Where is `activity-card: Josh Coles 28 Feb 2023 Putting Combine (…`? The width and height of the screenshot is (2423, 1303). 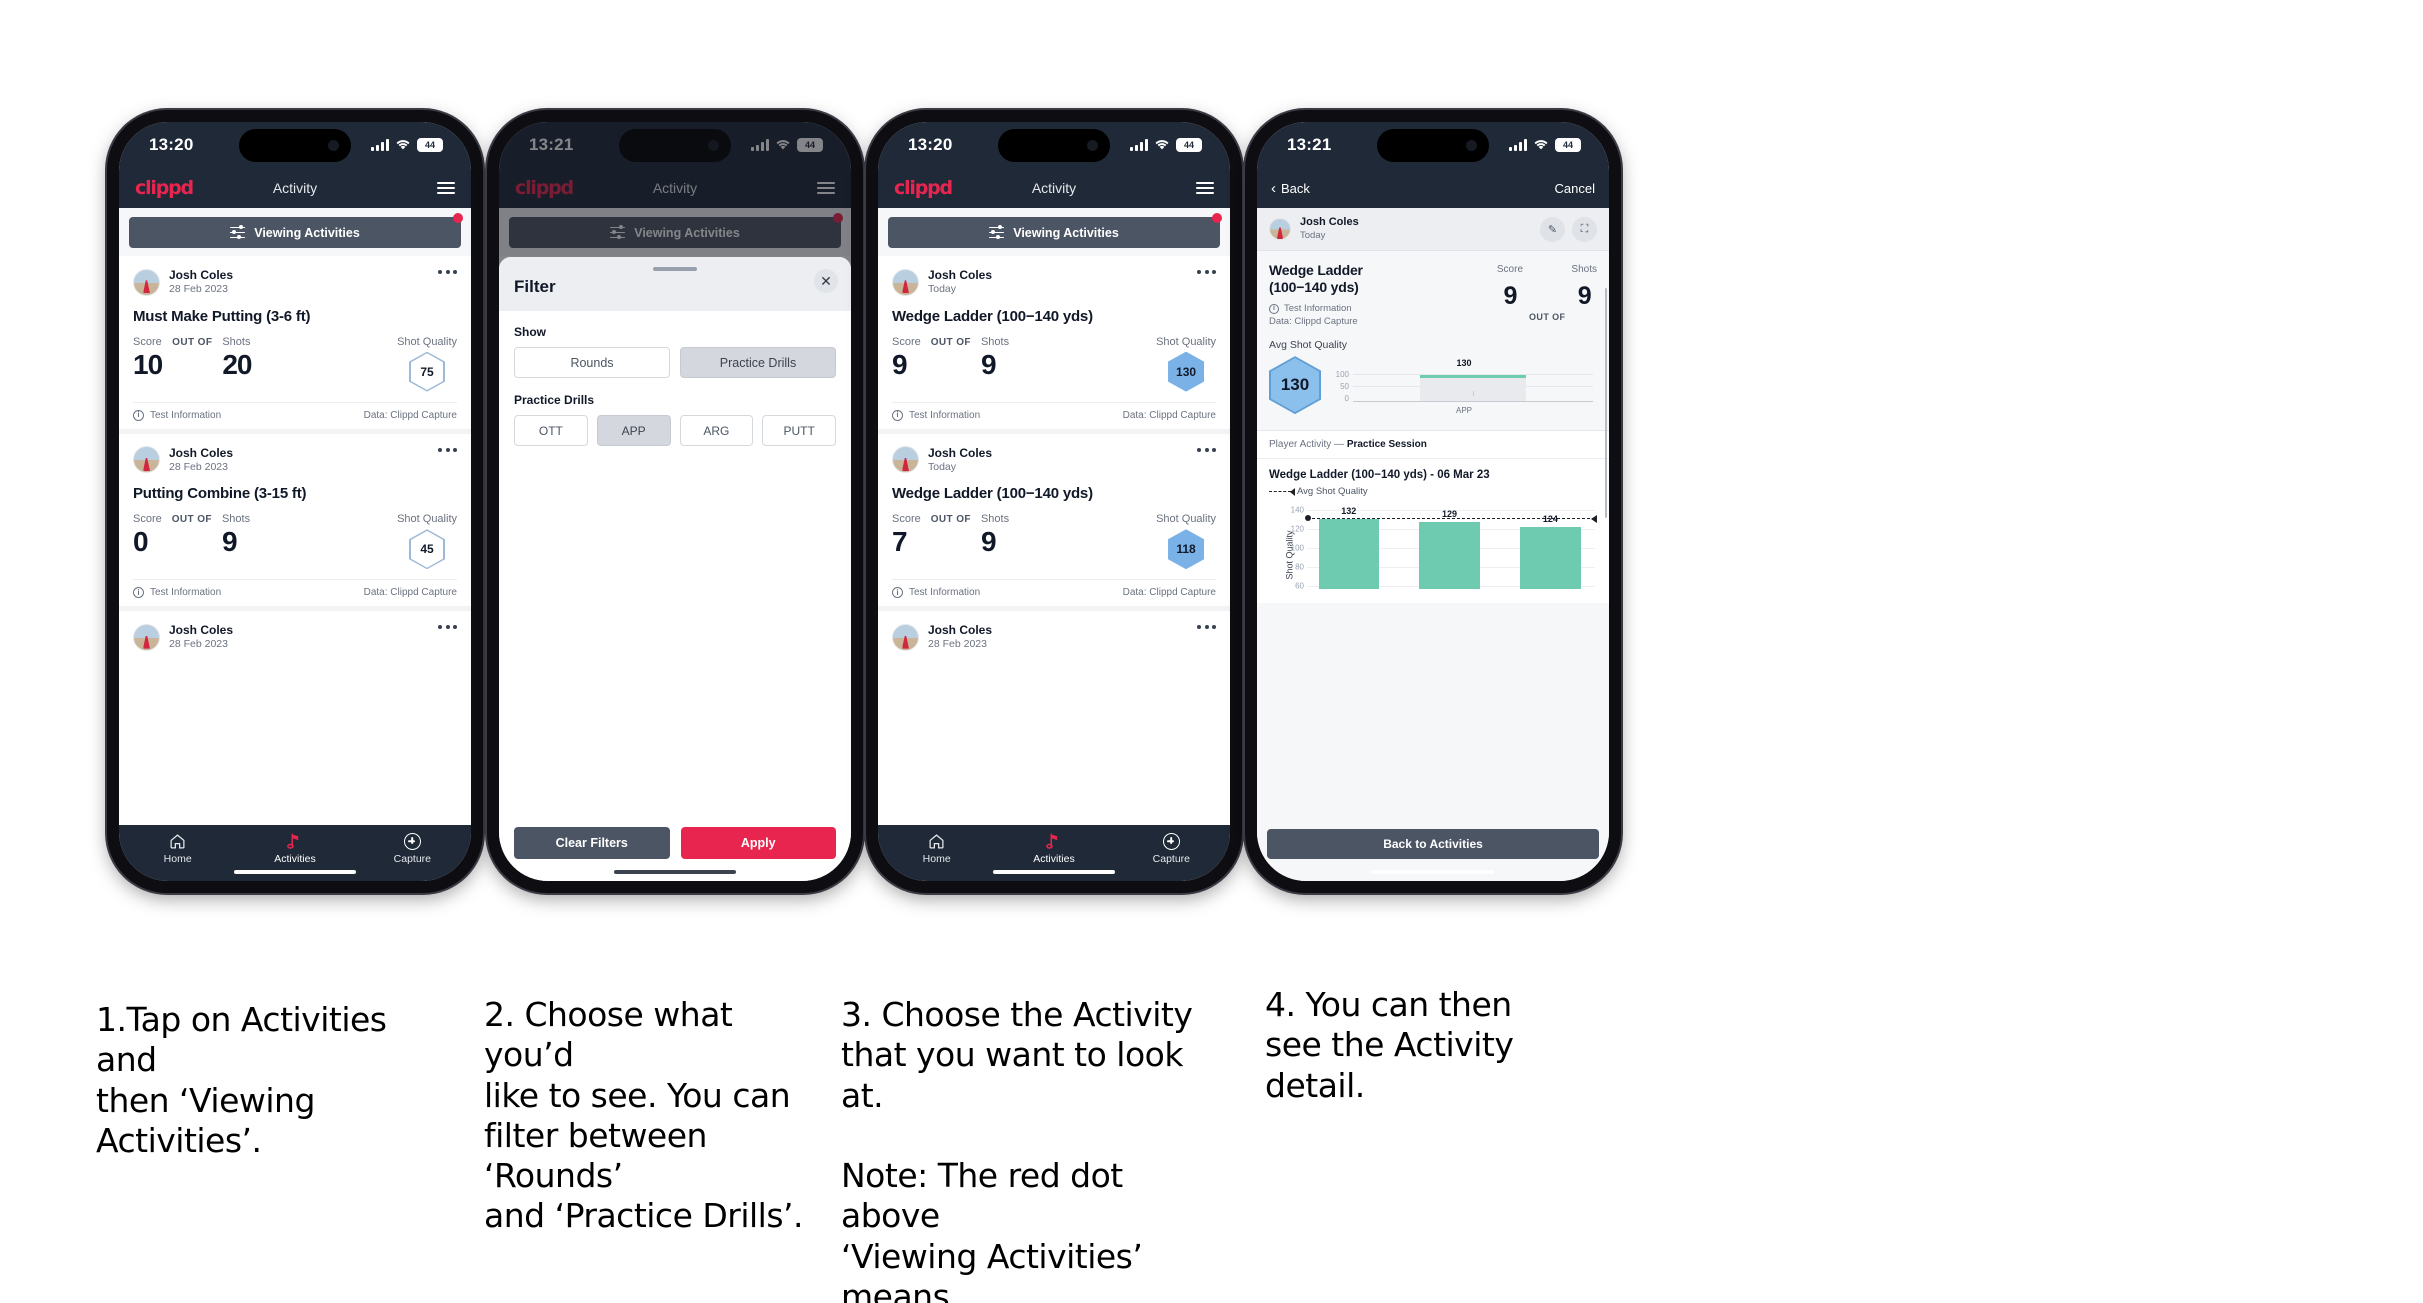 activity-card: Josh Coles 28 Feb 2023 Putting Combine (… is located at coordinates (295, 522).